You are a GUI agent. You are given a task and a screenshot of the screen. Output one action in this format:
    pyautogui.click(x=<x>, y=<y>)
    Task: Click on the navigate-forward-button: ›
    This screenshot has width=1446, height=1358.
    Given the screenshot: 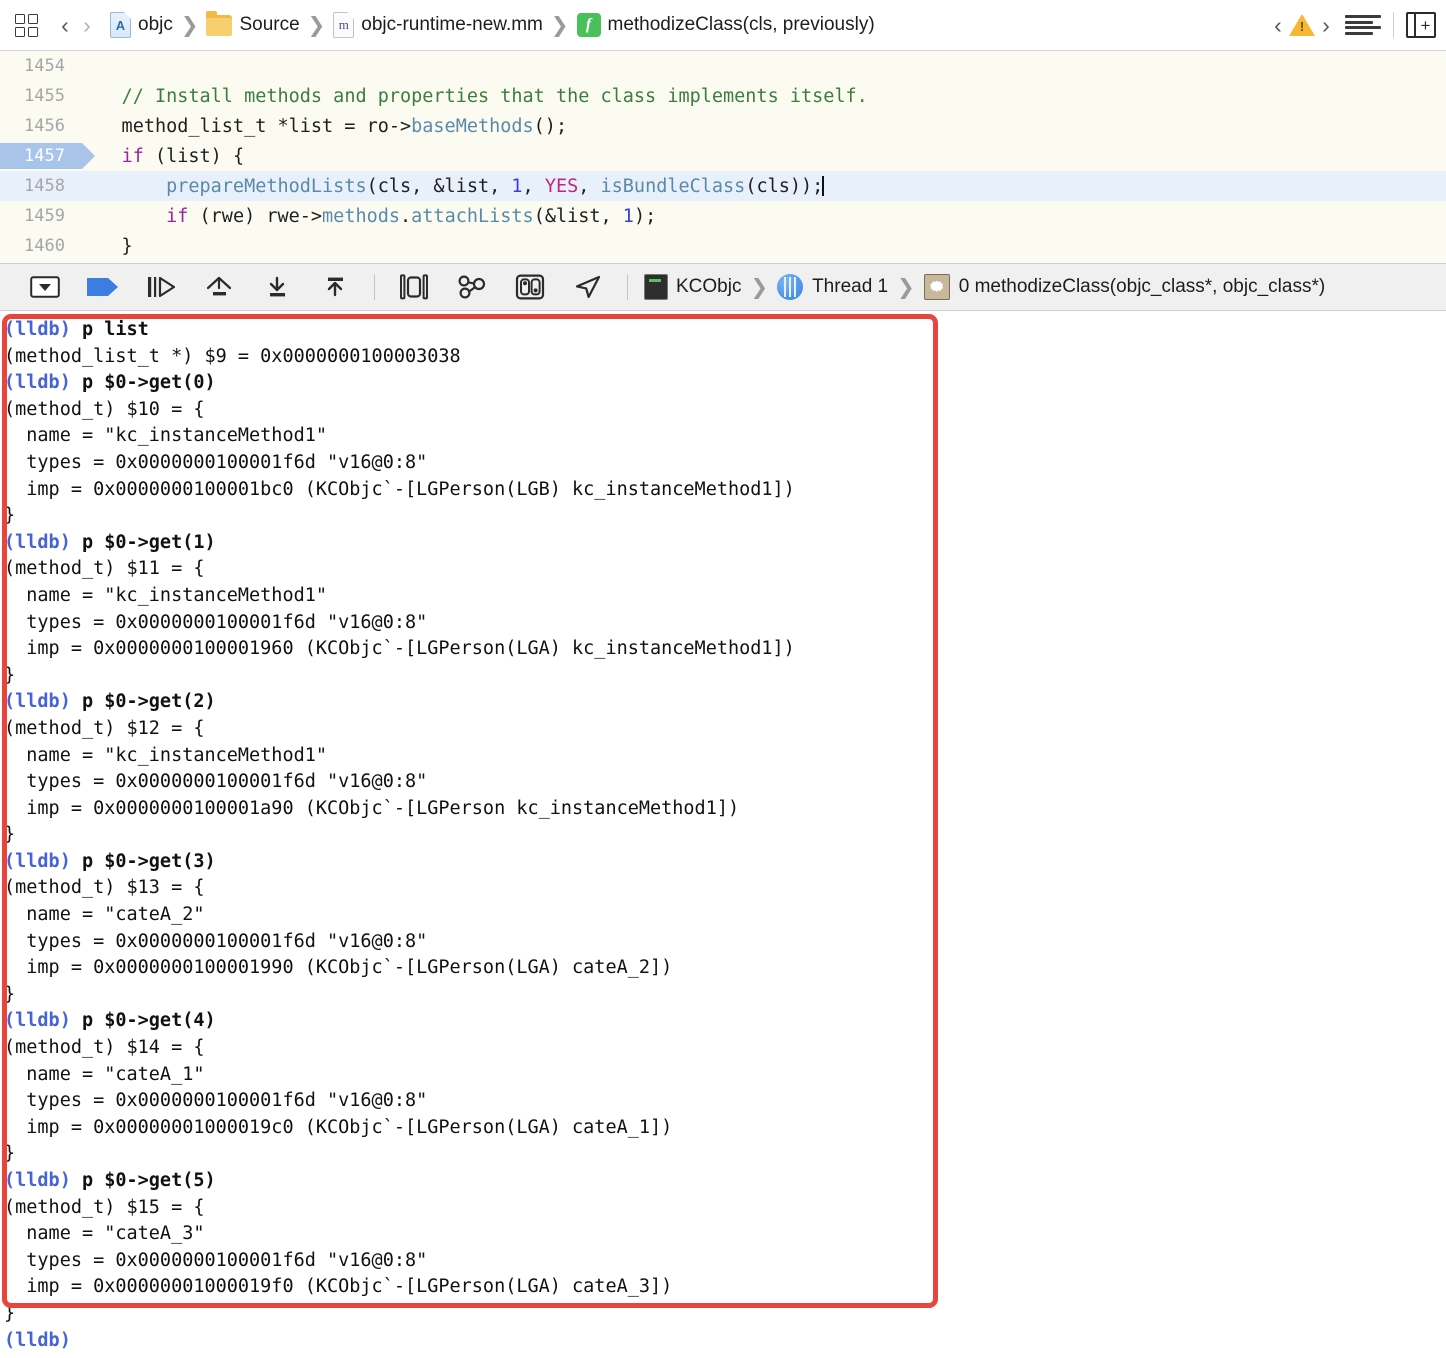 What is the action you would take?
    pyautogui.click(x=87, y=25)
    